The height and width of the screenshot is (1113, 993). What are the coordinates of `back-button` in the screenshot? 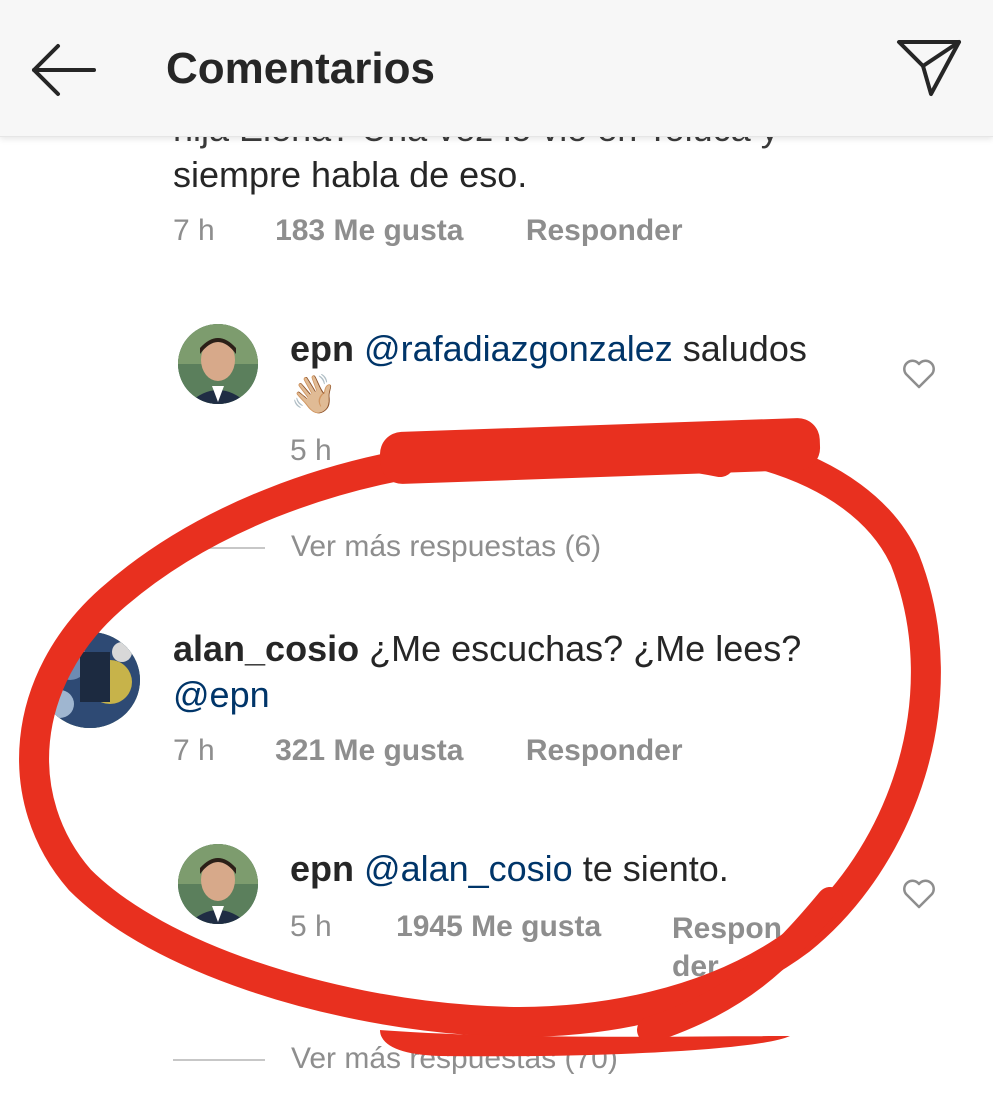 It's located at (64, 70).